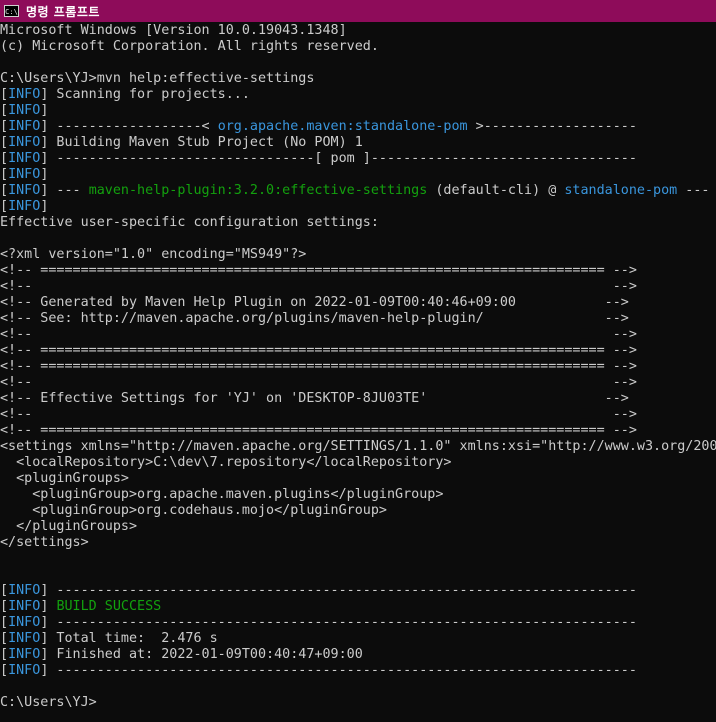 The width and height of the screenshot is (716, 722). I want to click on console-line: [INFO] BUILD SUCCESS, so click(358, 607).